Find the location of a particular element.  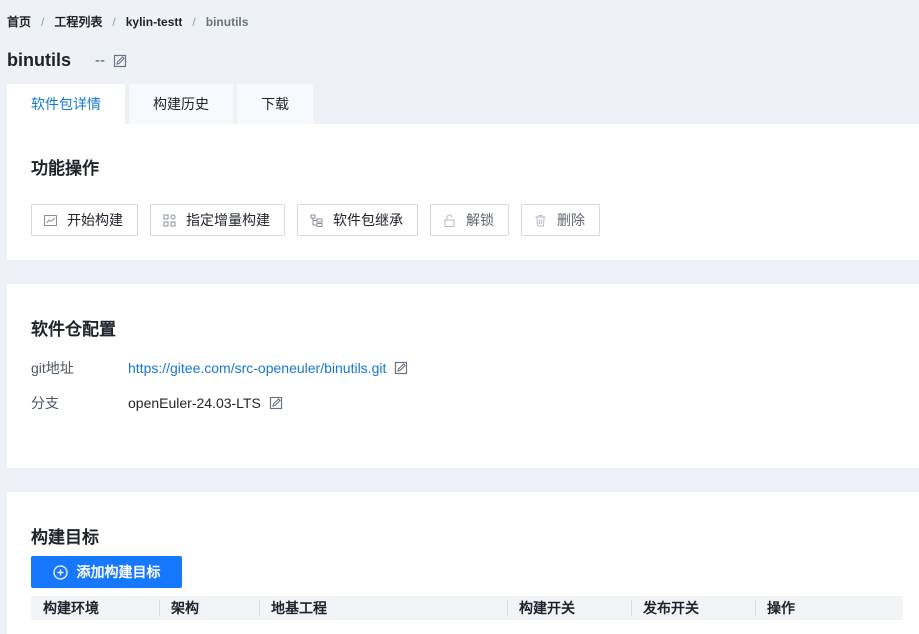

plus-circle-icon is located at coordinates (60, 572).